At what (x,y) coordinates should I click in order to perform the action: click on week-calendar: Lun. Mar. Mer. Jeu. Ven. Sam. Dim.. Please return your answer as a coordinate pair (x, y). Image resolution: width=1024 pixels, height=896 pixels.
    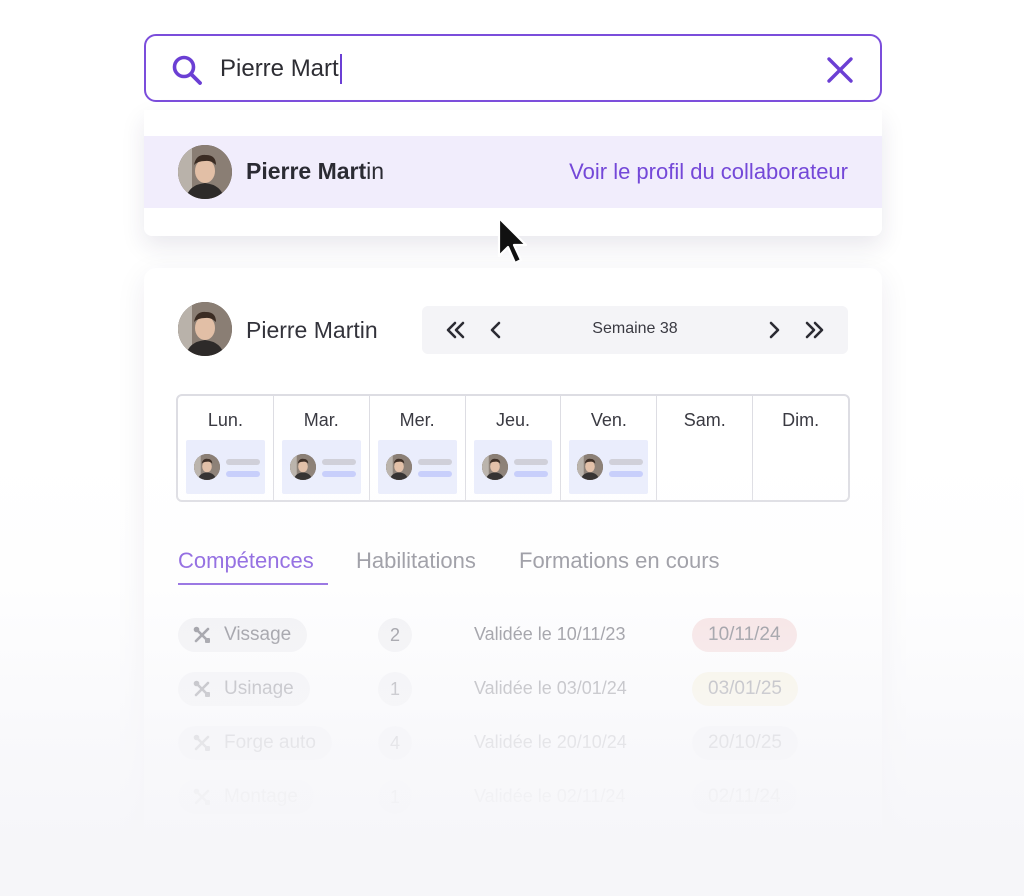
    Looking at the image, I should click on (513, 448).